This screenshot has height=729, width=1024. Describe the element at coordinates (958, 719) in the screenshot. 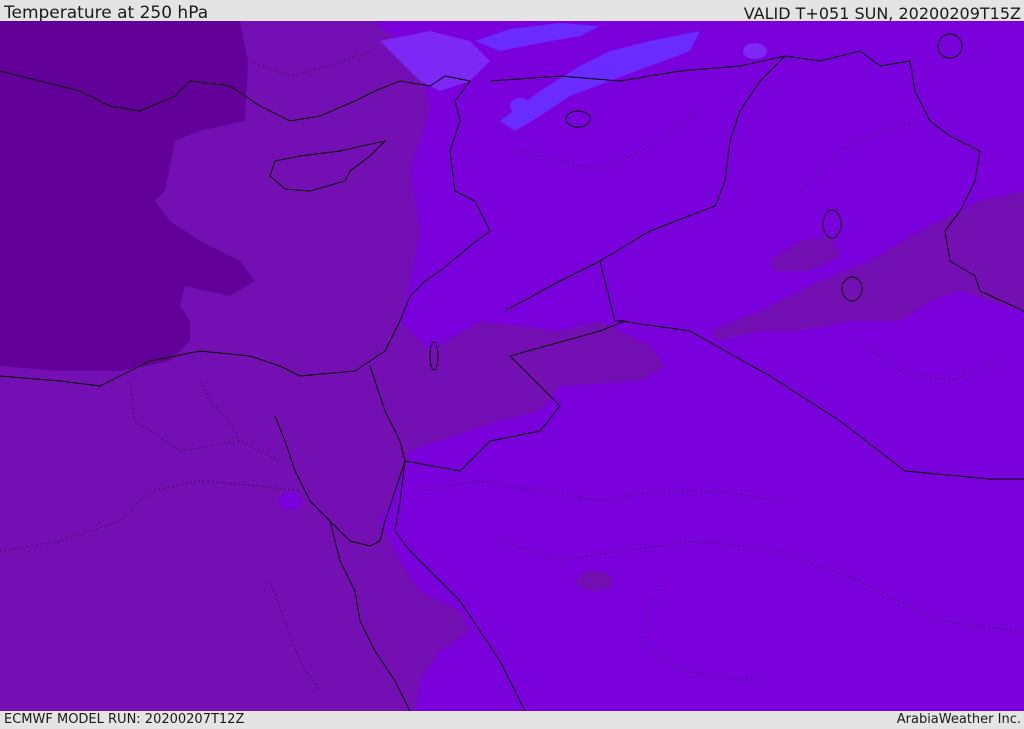

I see `credit-label: ArabiaWeather Inc.` at that location.